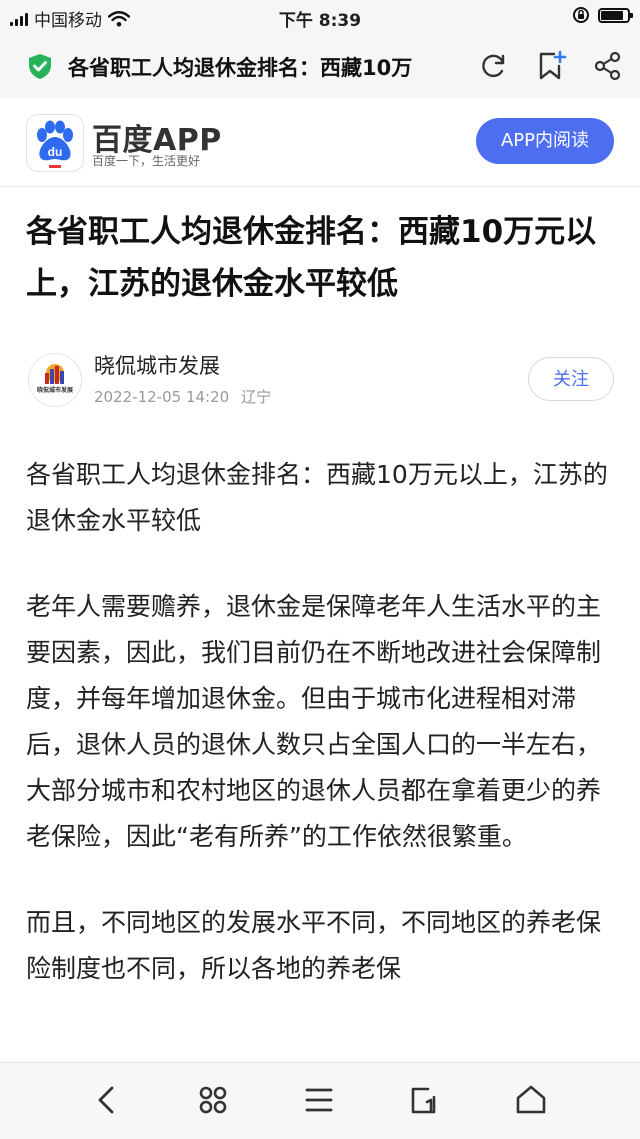 The height and width of the screenshot is (1139, 640). I want to click on svg-text: 晓侃城市发展, so click(55, 390).